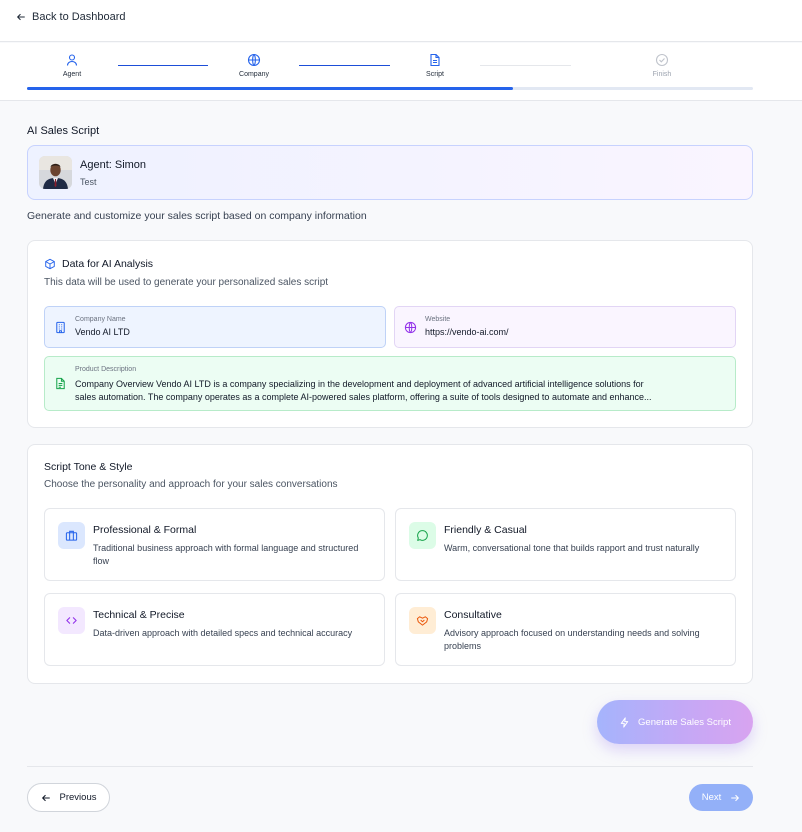 This screenshot has width=802, height=832. Describe the element at coordinates (55, 172) in the screenshot. I see `agent-avatar` at that location.